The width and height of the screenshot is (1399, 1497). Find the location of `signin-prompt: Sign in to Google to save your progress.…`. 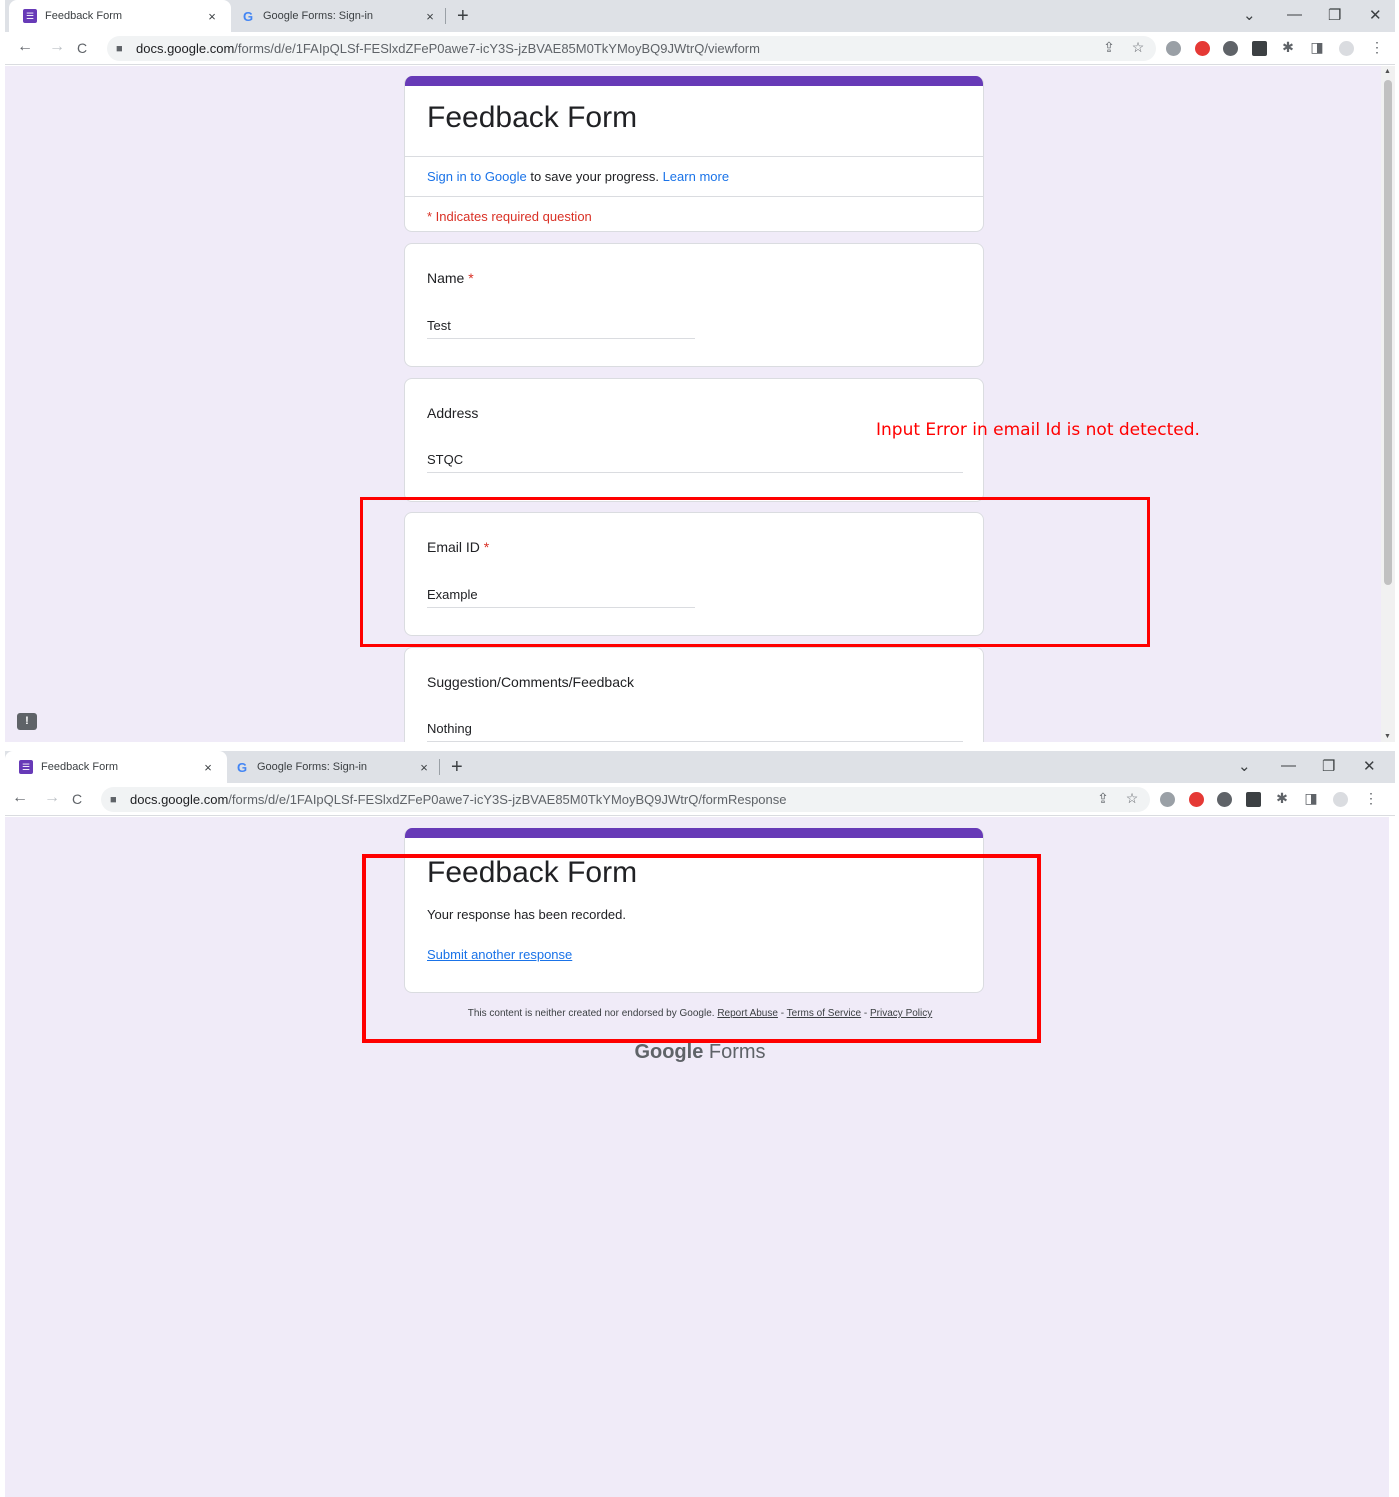

signin-prompt: Sign in to Google to save your progress.… is located at coordinates (694, 177).